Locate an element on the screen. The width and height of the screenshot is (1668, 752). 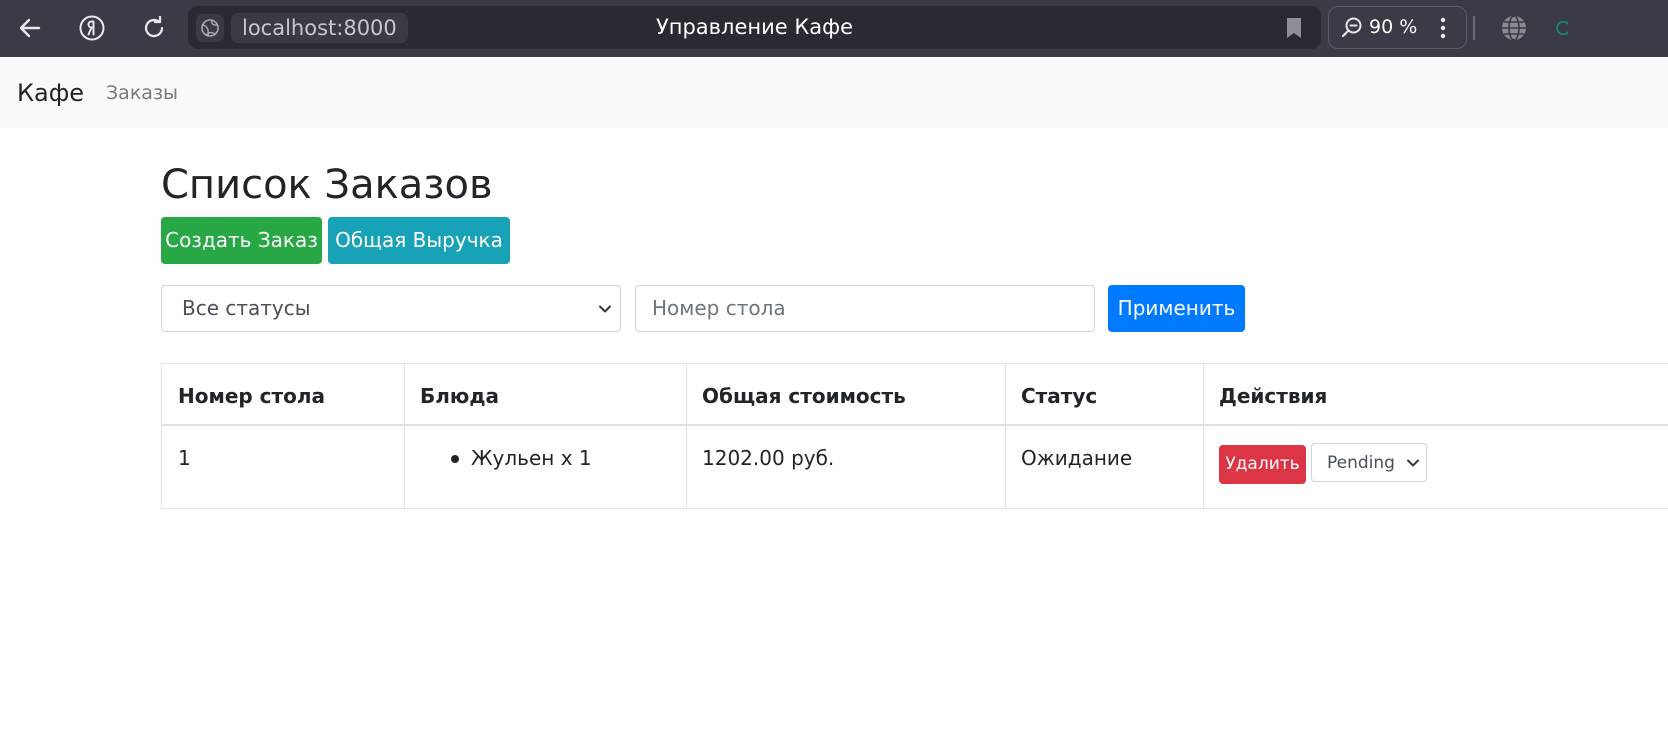
order-status-value: Pending is located at coordinates (1361, 463).